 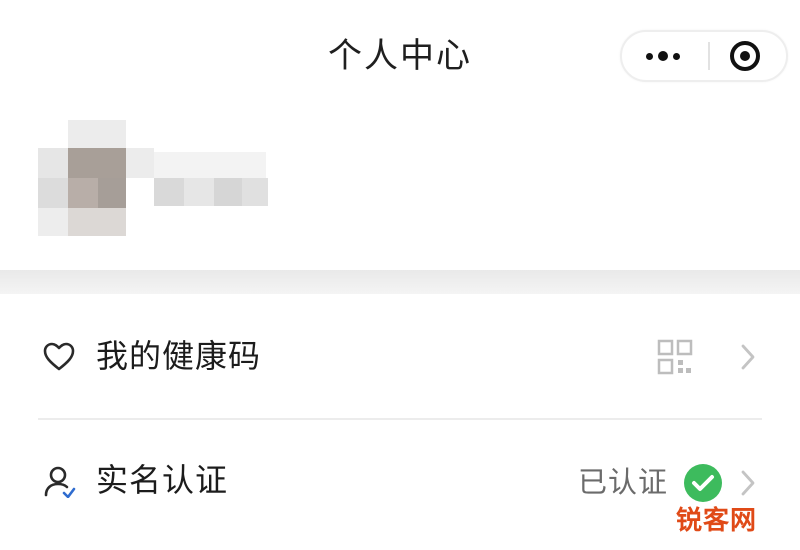 What do you see at coordinates (400, 282) in the screenshot?
I see `section-separator` at bounding box center [400, 282].